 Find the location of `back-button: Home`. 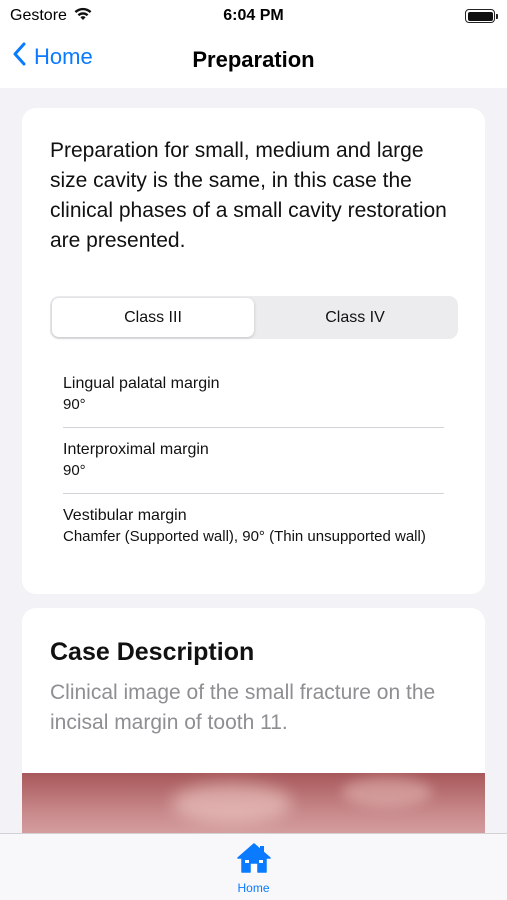

back-button: Home is located at coordinates (52, 57).